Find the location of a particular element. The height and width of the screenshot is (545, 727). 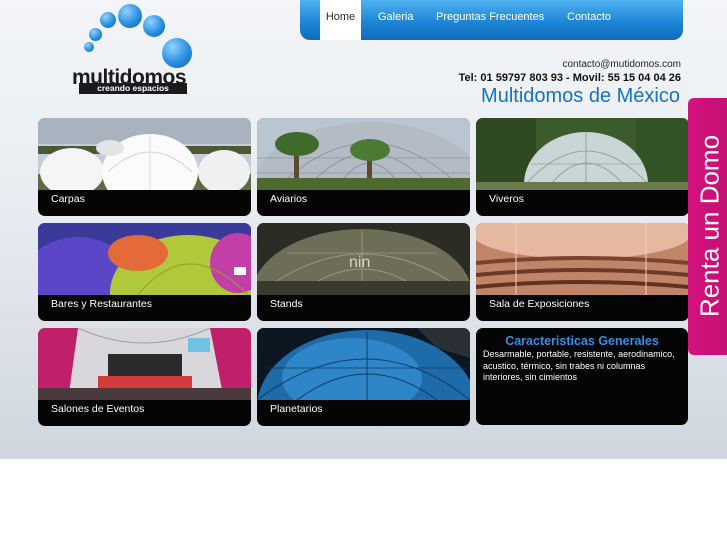

aviarios-photo is located at coordinates (363, 154).